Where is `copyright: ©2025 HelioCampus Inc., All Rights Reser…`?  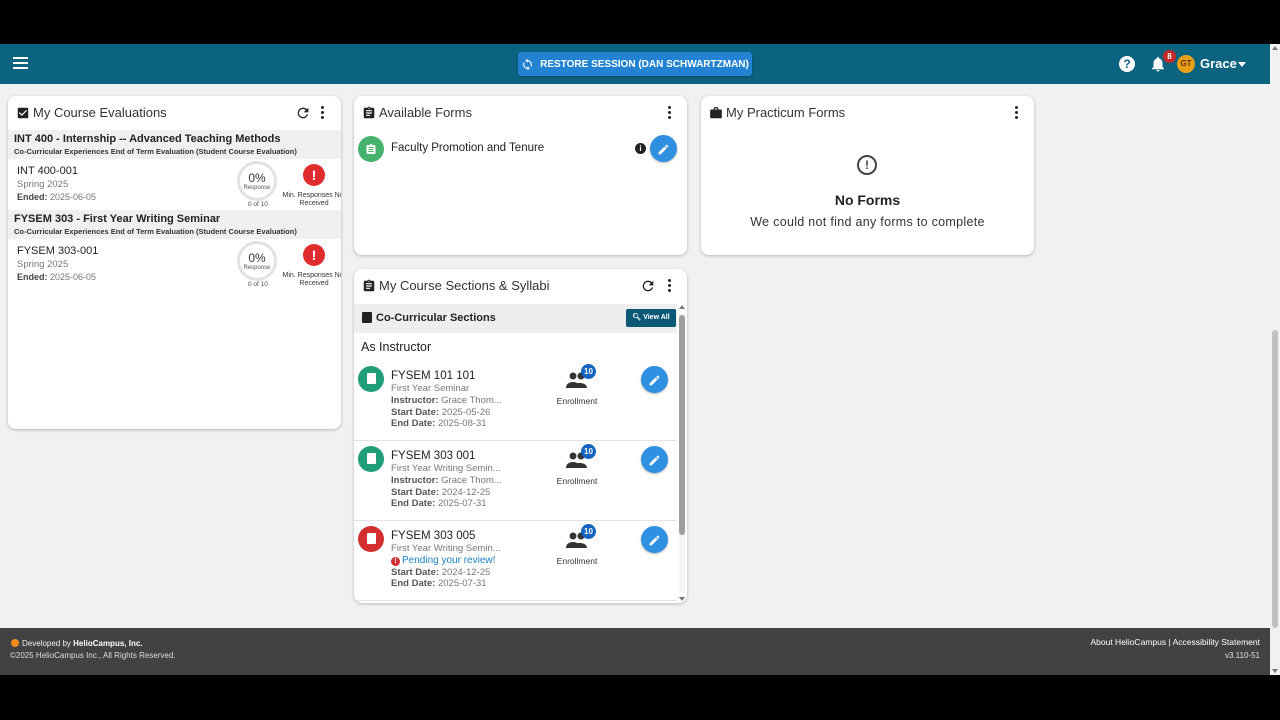
copyright: ©2025 HelioCampus Inc., All Rights Reser… is located at coordinates (93, 655).